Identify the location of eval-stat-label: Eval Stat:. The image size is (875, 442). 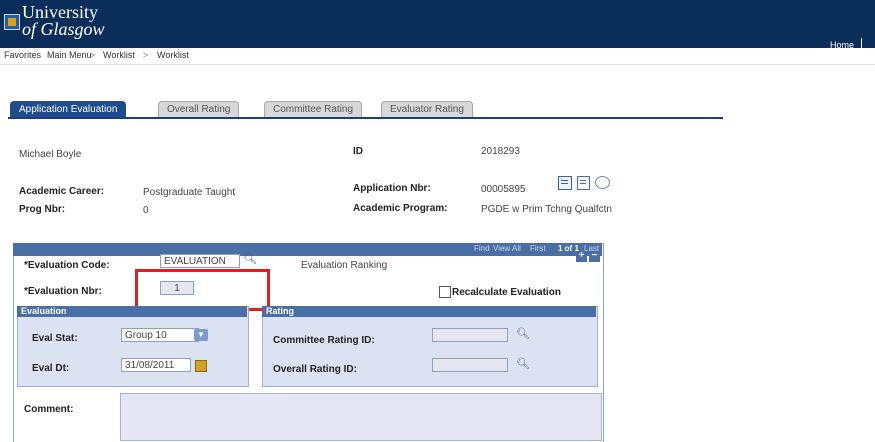
(55, 338).